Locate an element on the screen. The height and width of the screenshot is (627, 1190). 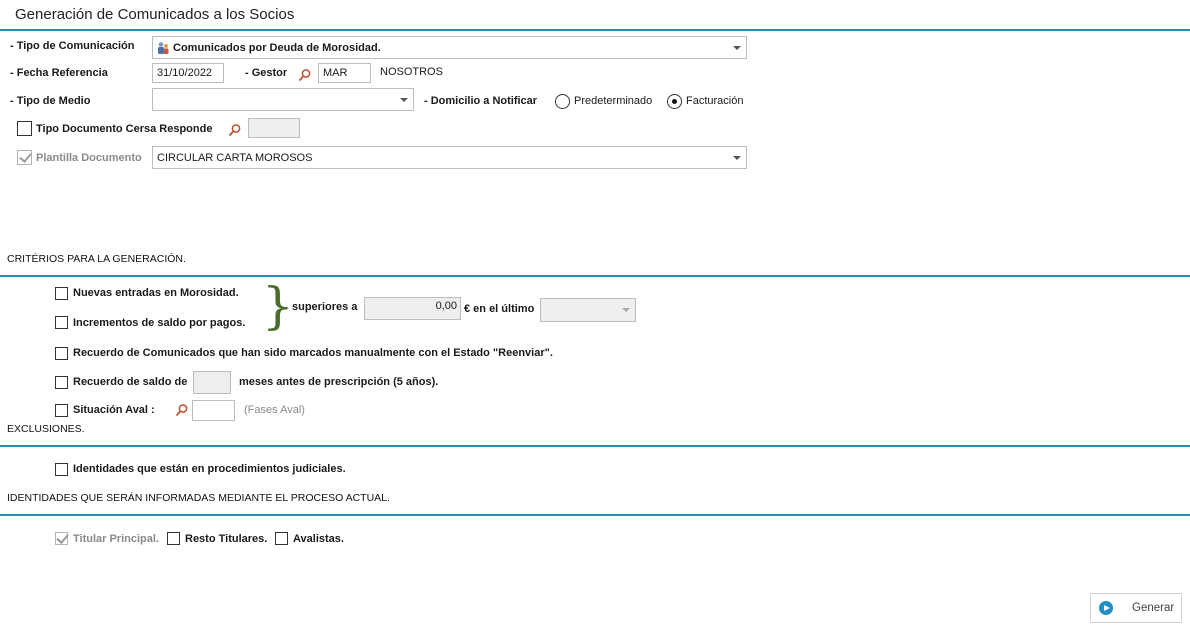
gestor-code-input: MAR is located at coordinates (344, 73).